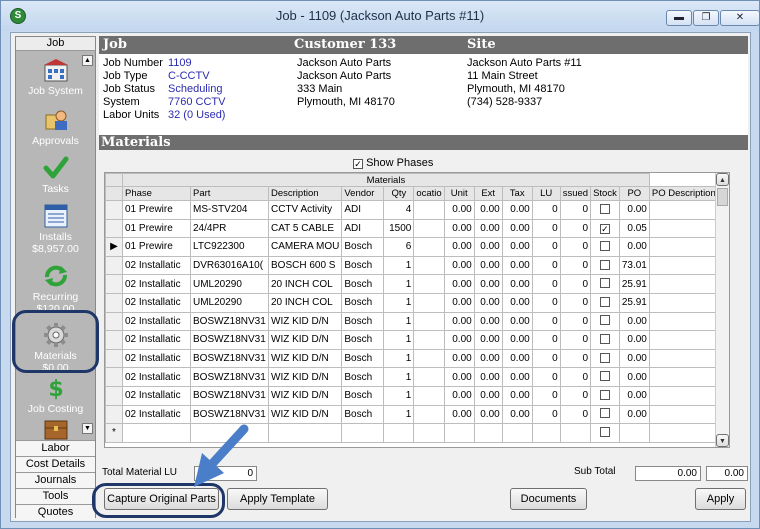 This screenshot has width=760, height=529. What do you see at coordinates (305, 193) in the screenshot?
I see `column-header: Description` at bounding box center [305, 193].